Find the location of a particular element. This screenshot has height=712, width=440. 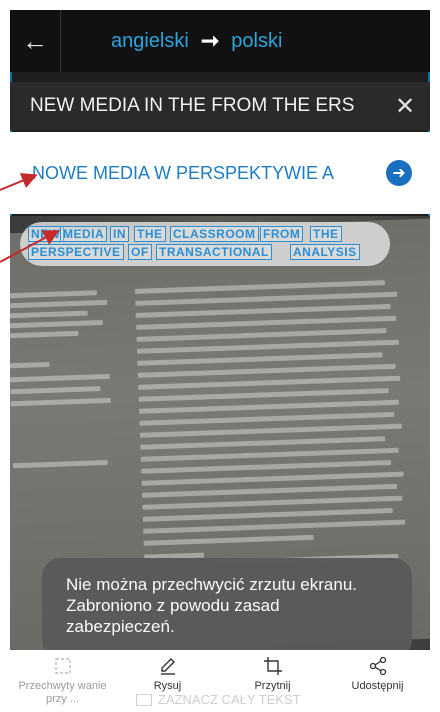

annotation-arrows is located at coordinates (30, 218).